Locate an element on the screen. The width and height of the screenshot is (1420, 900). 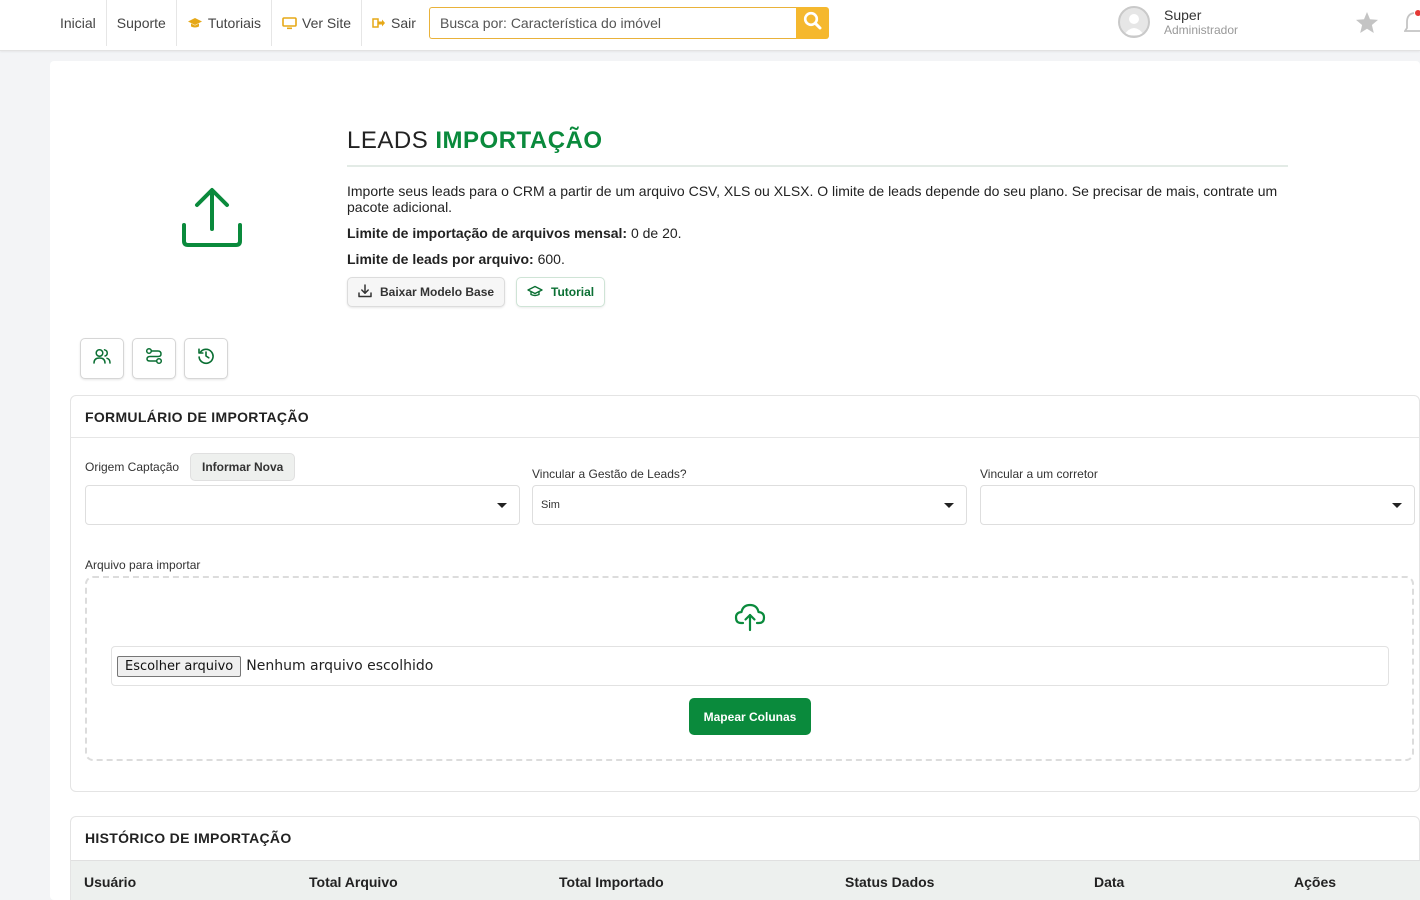
history-button is located at coordinates (206, 358).